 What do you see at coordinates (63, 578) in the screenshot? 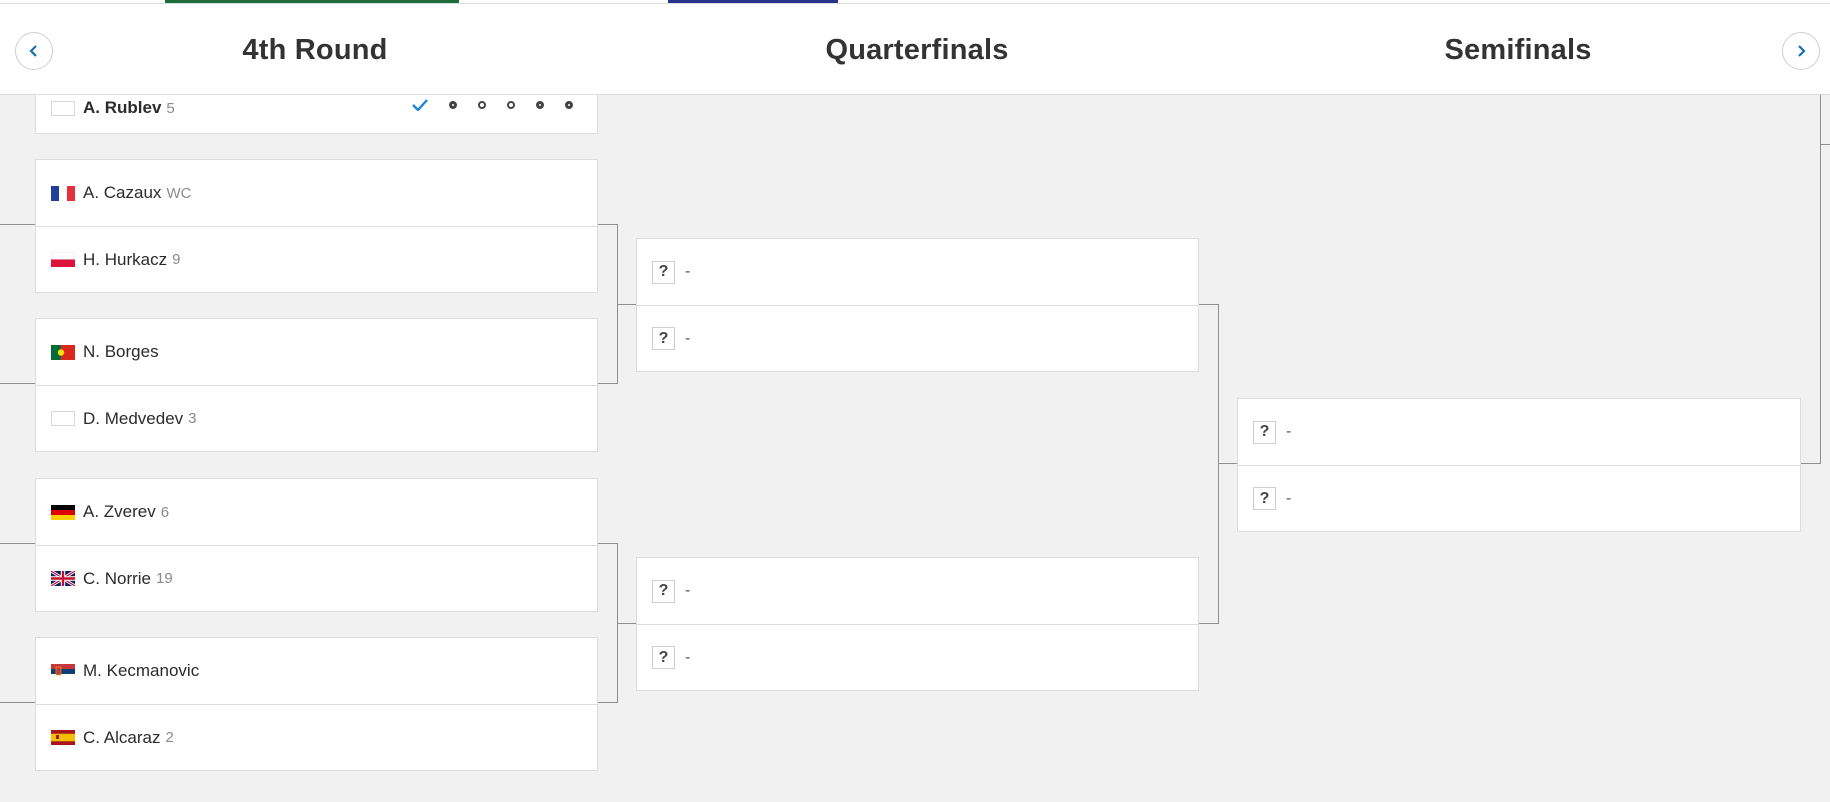
I see `uk-flag-icon` at bounding box center [63, 578].